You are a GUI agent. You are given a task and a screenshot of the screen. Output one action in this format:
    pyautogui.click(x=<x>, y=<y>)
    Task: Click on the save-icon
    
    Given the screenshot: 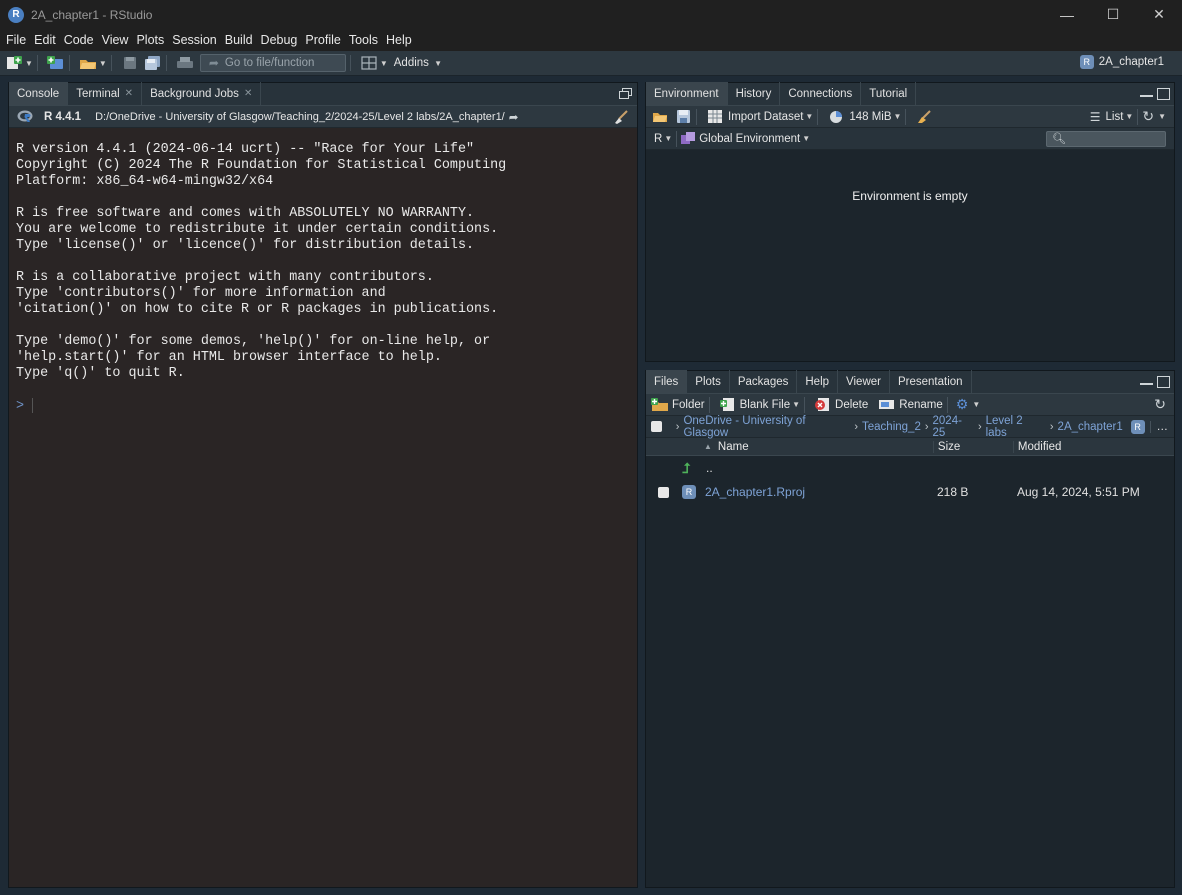 What is the action you would take?
    pyautogui.click(x=130, y=63)
    